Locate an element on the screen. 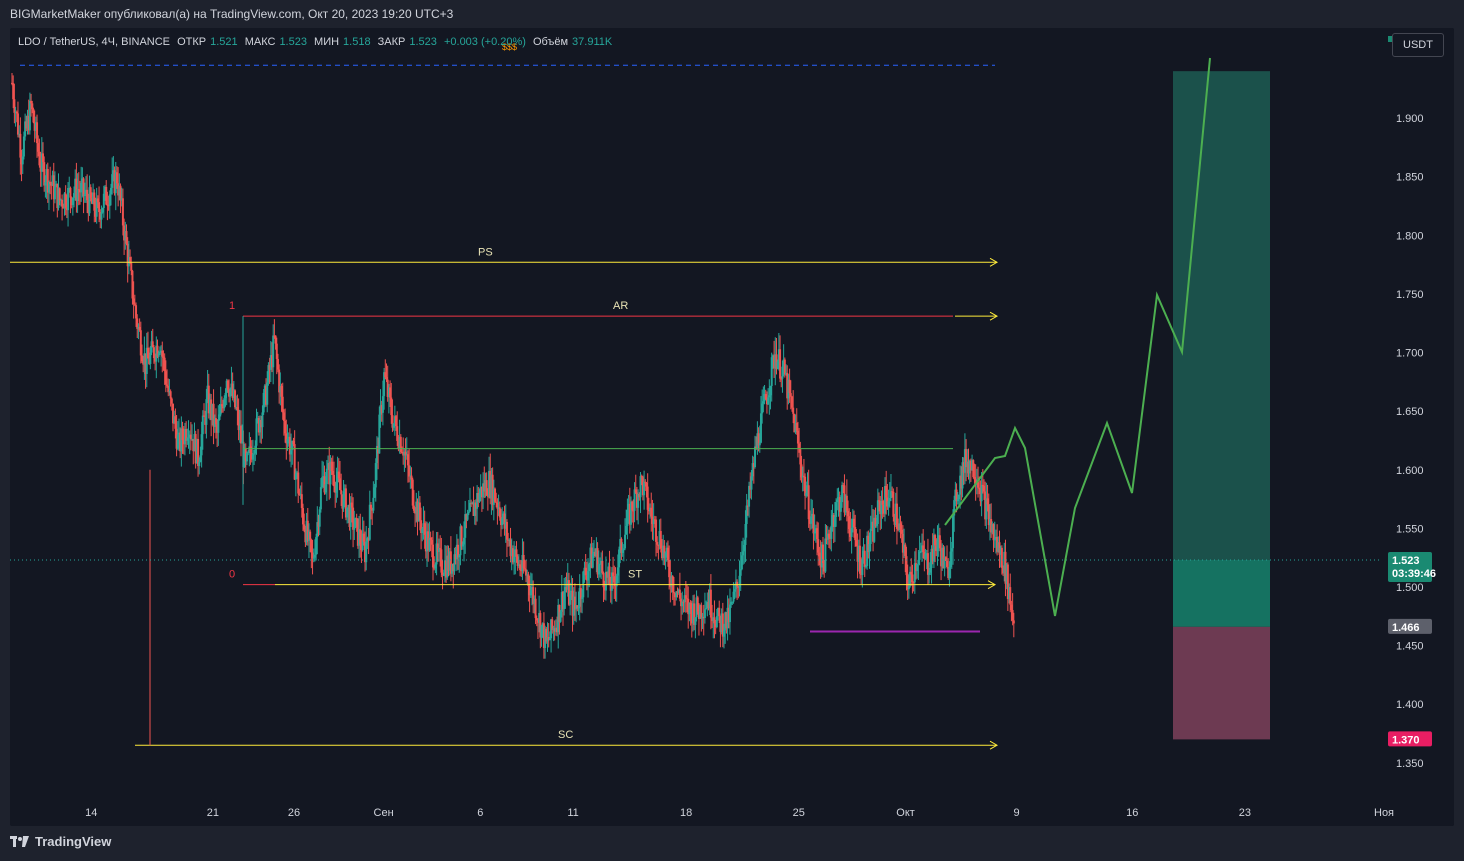  legend-volume-label: Объём is located at coordinates (550, 42).